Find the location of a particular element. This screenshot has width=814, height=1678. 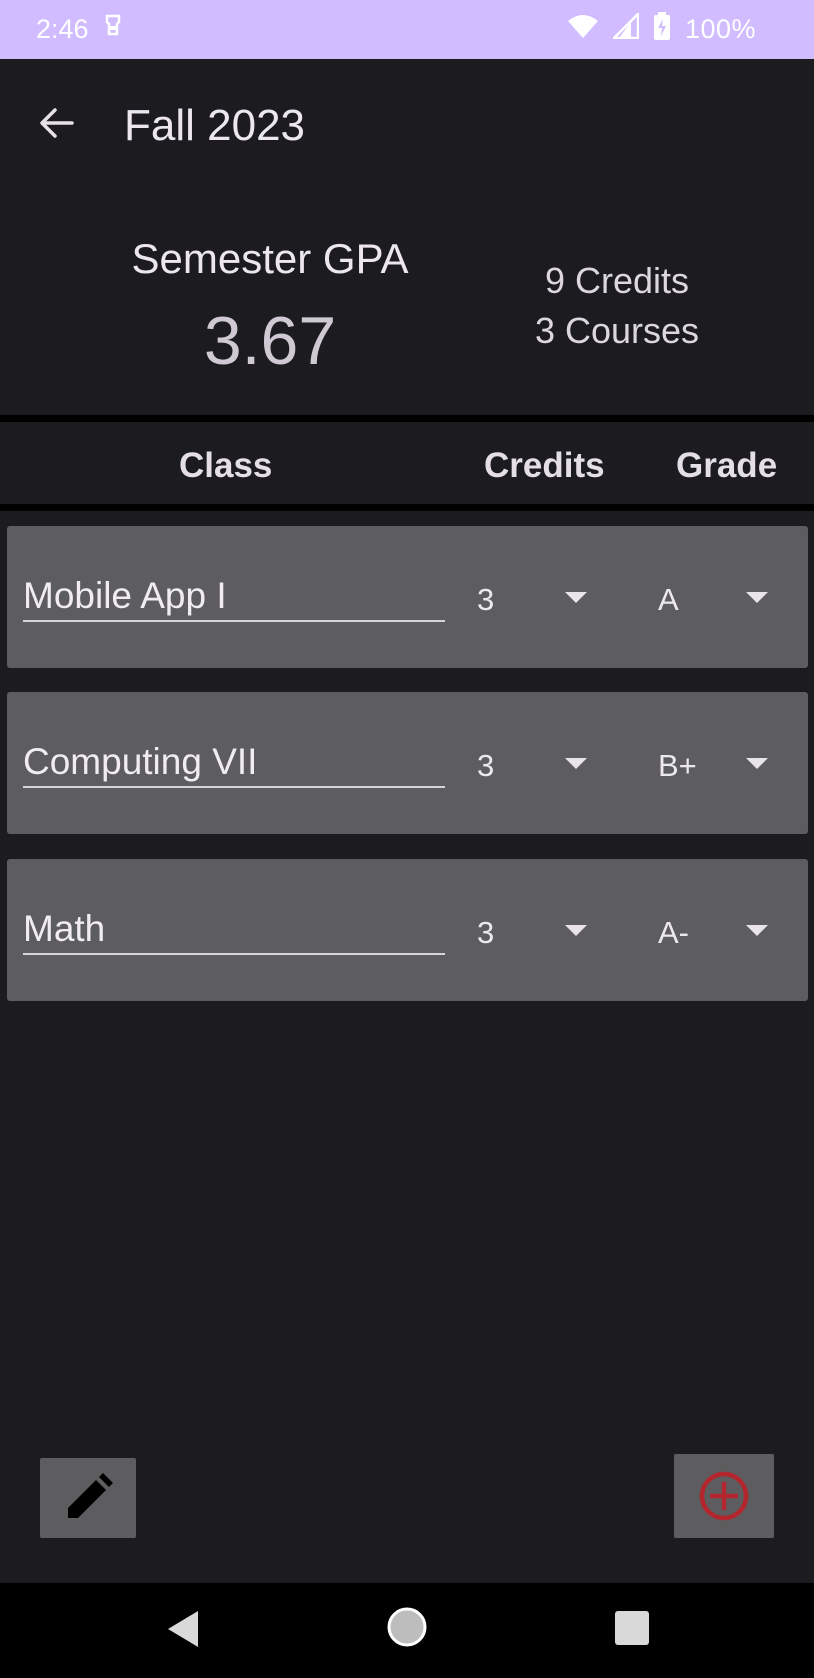

gpa-summary: Semester GPA 3.67 9 Credits 3 Courses is located at coordinates (407, 315).